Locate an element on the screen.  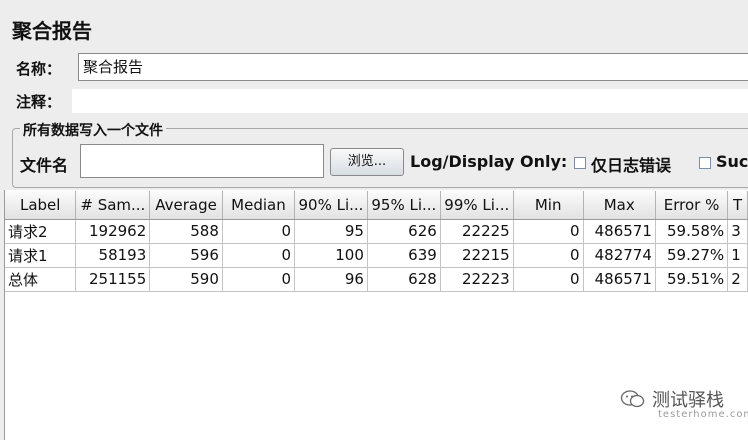
column-header-label: Label is located at coordinates (41, 205).